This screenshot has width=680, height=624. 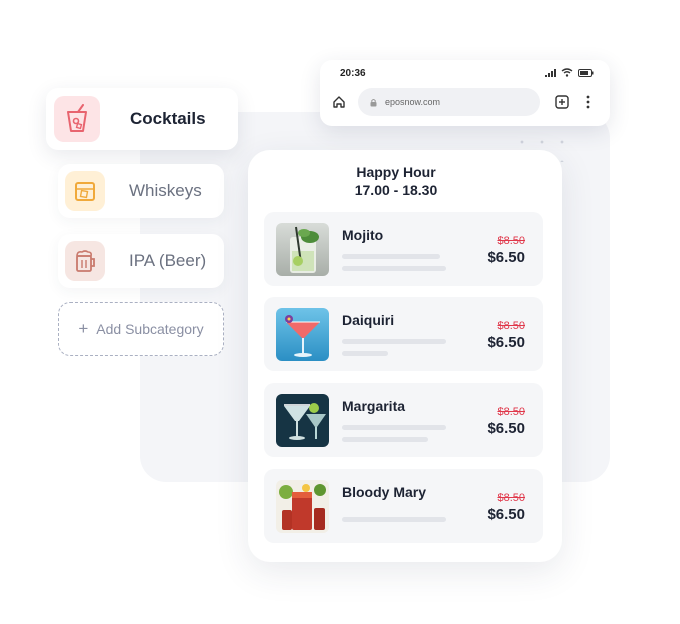 What do you see at coordinates (373, 102) in the screenshot?
I see `lock-icon` at bounding box center [373, 102].